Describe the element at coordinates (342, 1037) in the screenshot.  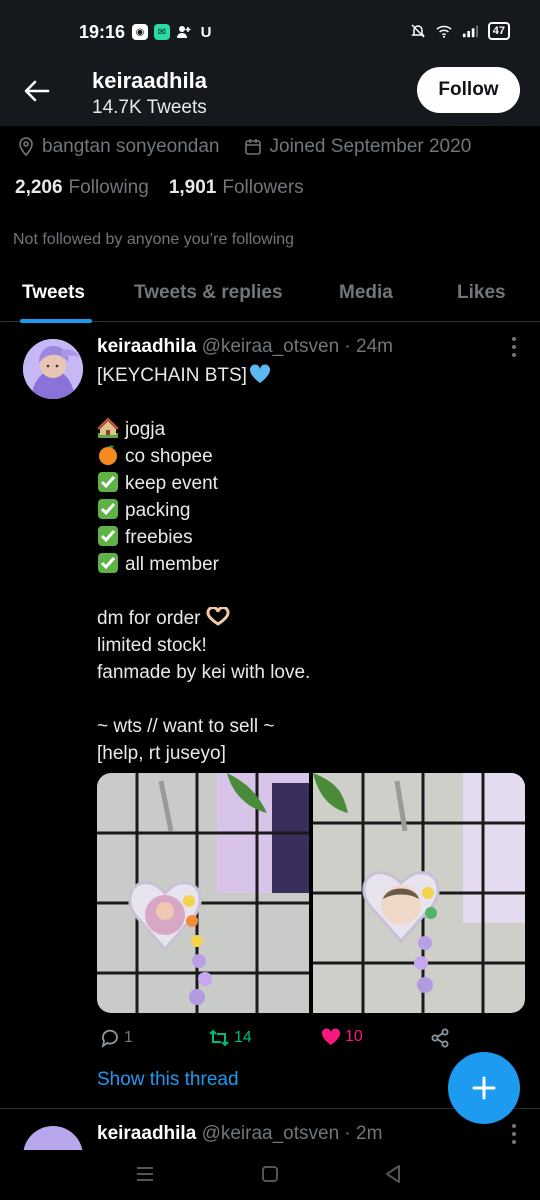
I see `like-button: 10` at that location.